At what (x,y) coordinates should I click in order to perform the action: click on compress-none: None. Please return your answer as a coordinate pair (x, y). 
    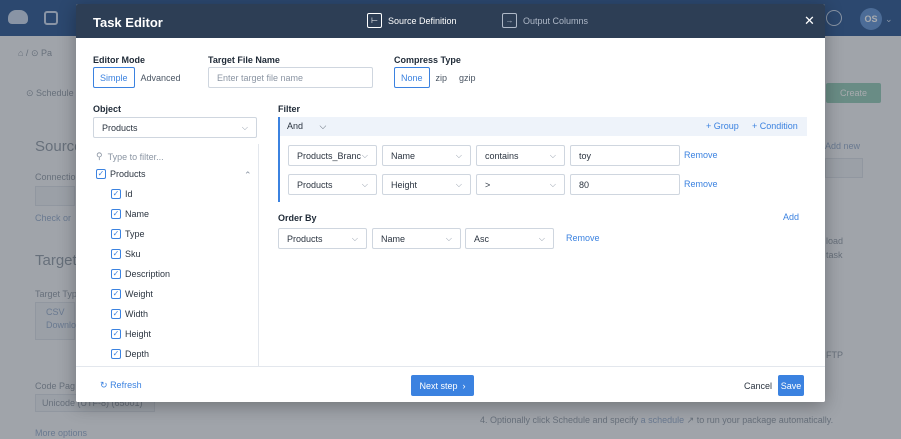
    Looking at the image, I should click on (412, 77).